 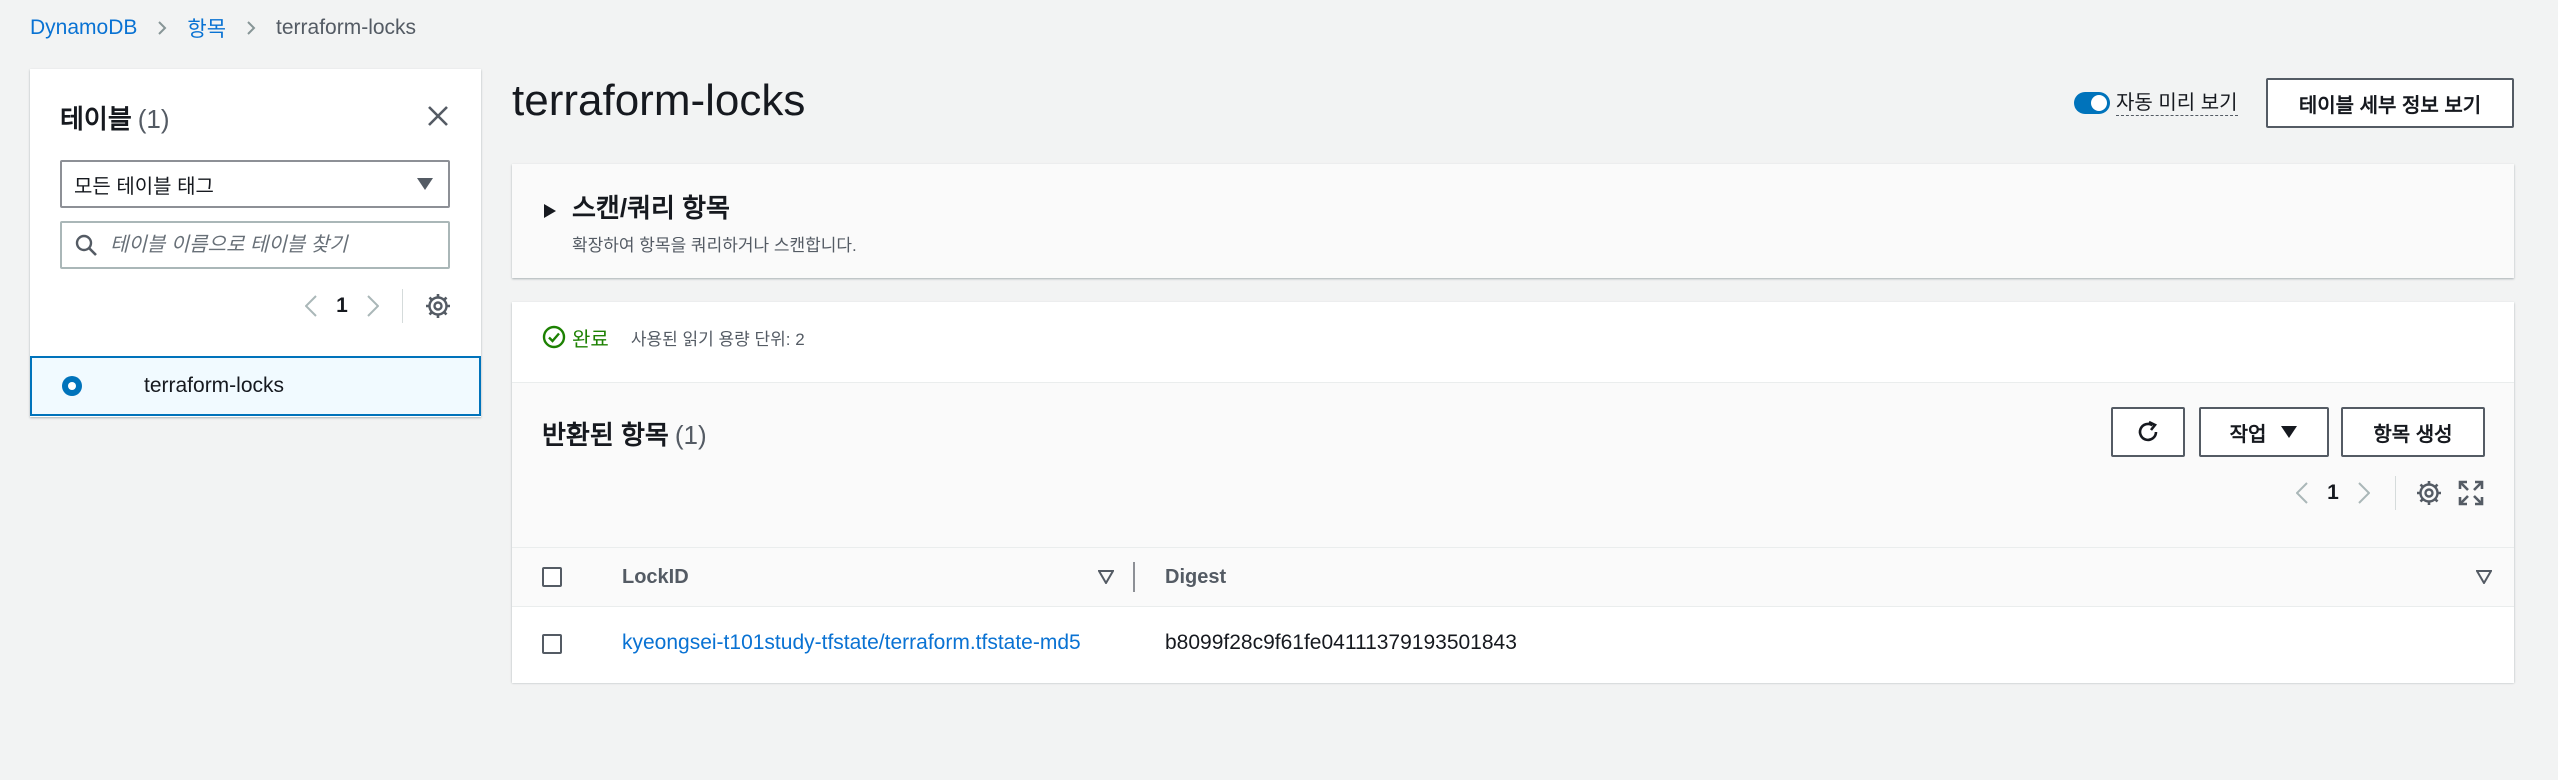 What do you see at coordinates (554, 337) in the screenshot?
I see `check-circle-icon` at bounding box center [554, 337].